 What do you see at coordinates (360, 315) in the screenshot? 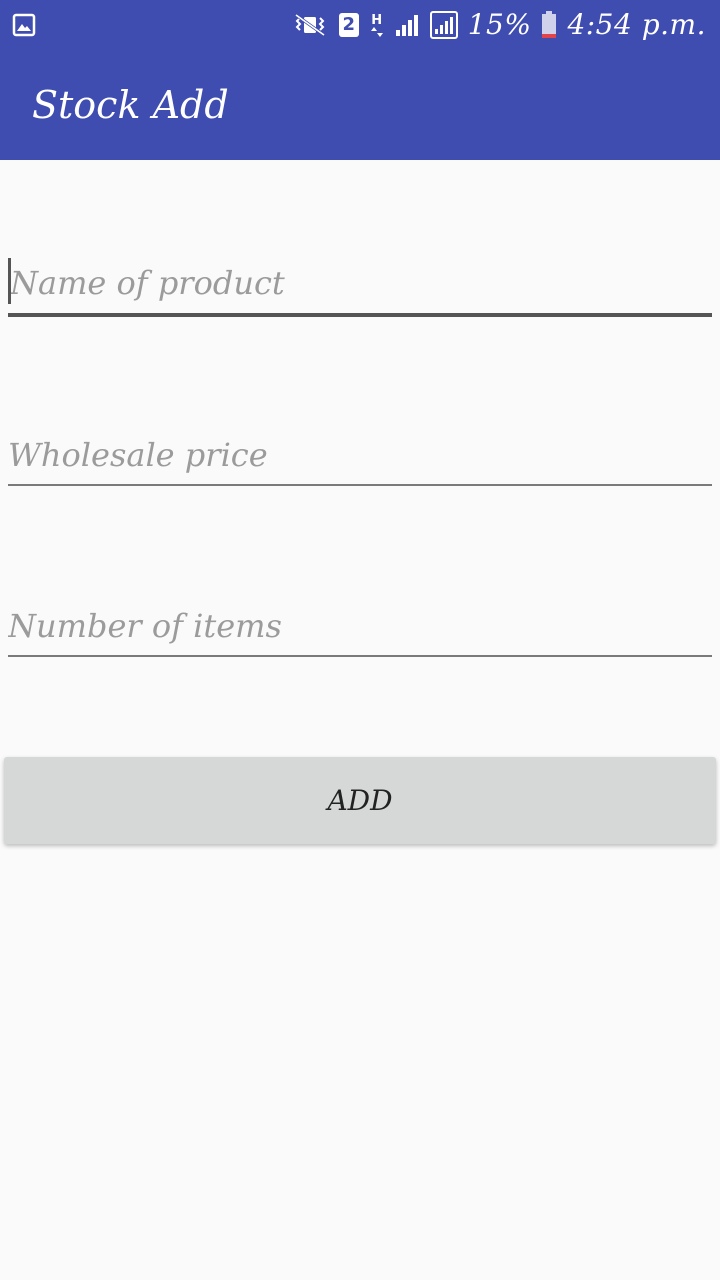
I see `product-name-underline` at bounding box center [360, 315].